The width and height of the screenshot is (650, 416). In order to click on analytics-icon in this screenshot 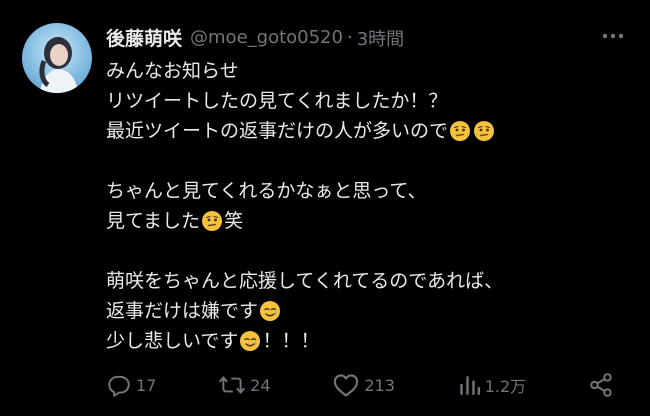, I will do `click(470, 385)`.